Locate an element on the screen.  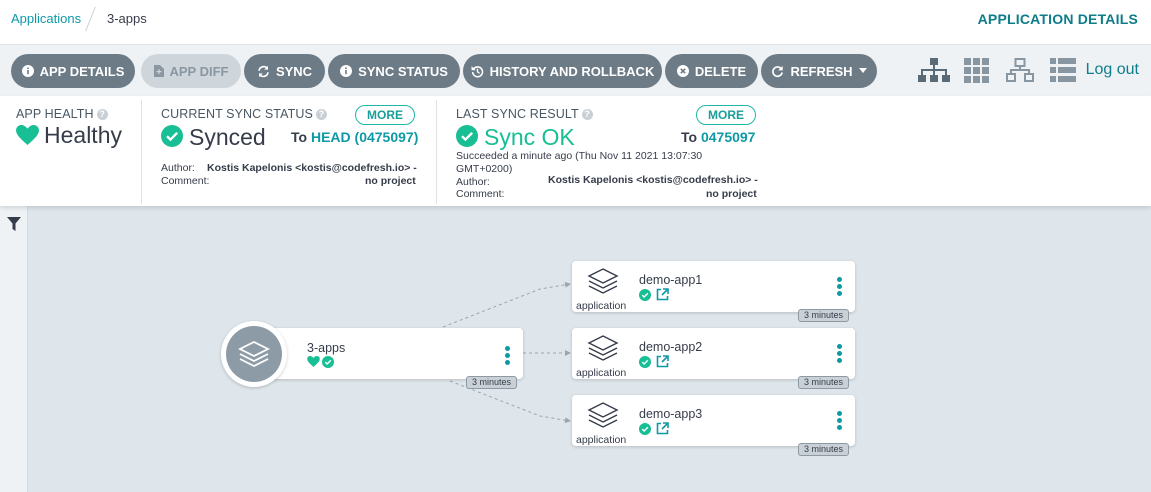
node-name: demo-app3 is located at coordinates (671, 414).